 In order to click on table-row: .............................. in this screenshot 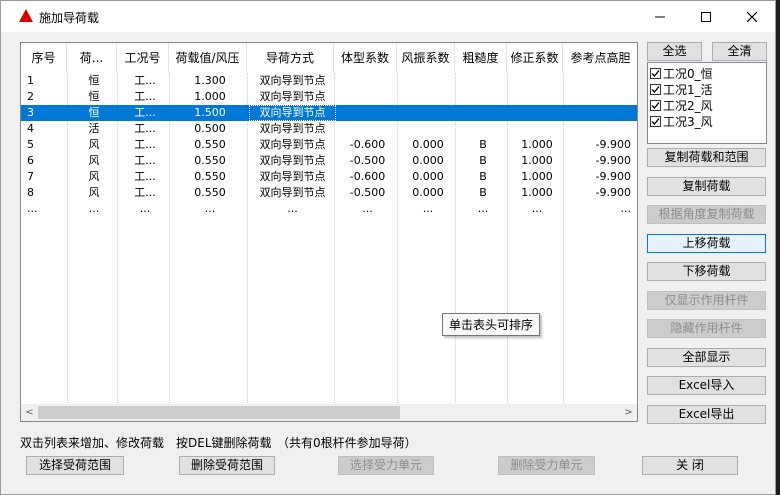, I will do `click(329, 209)`.